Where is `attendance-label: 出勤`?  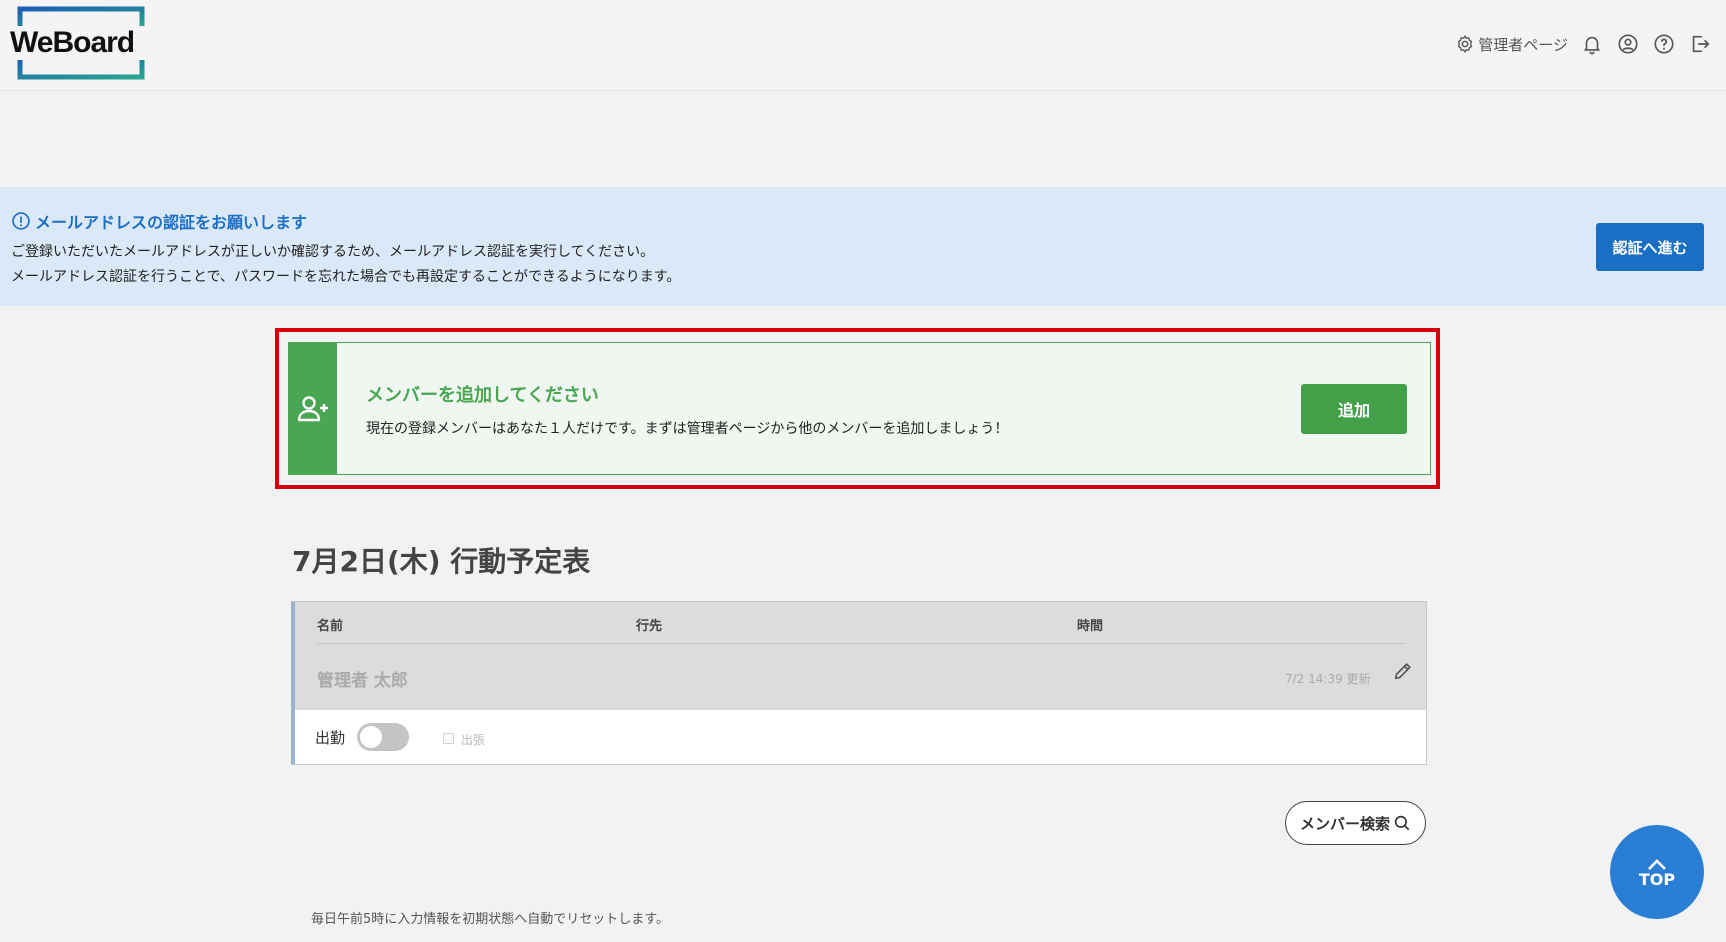
attendance-label: 出勤 is located at coordinates (330, 738).